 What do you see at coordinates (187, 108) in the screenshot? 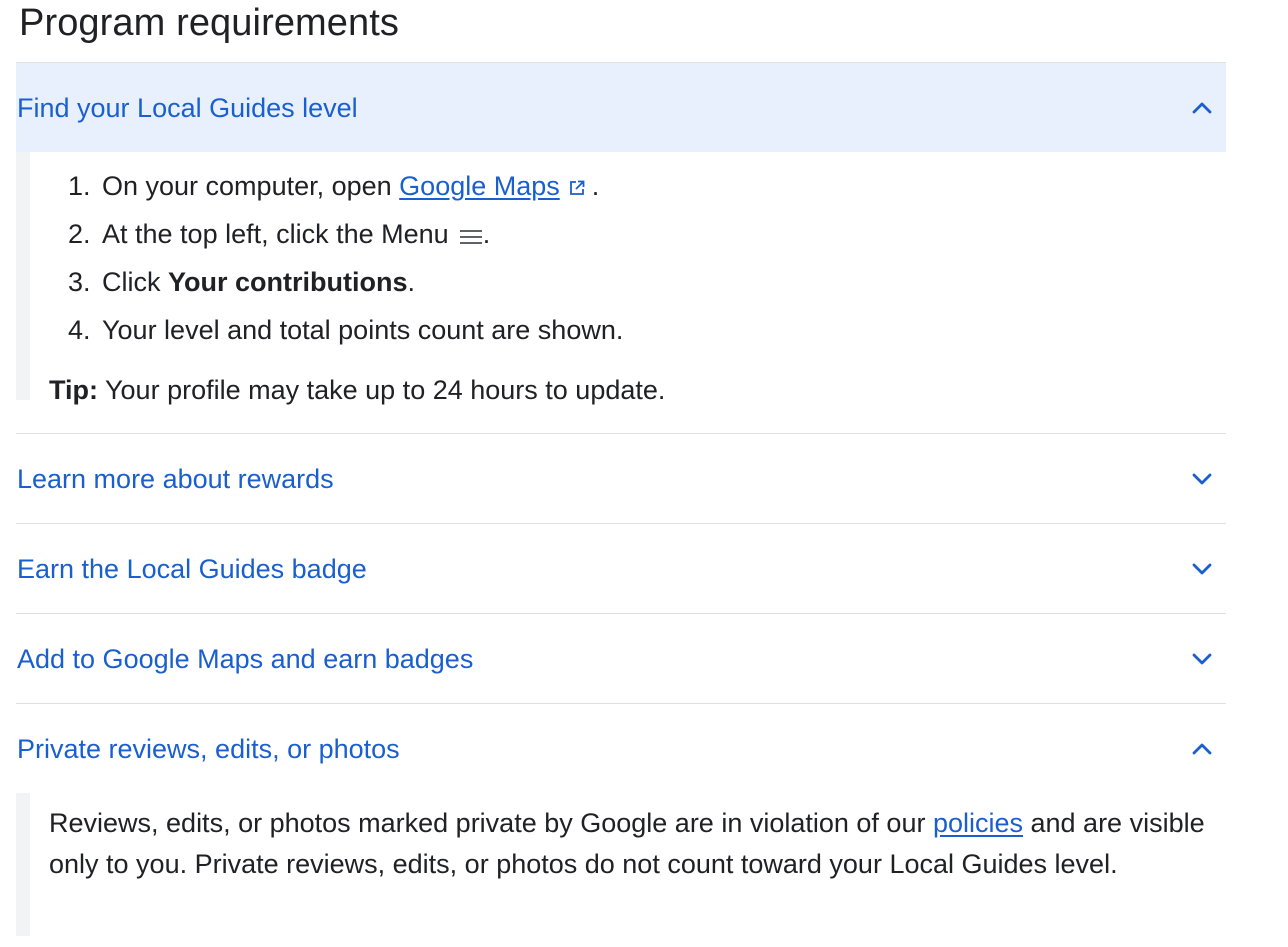
I see `accordion-title: Find your Local Guides level` at bounding box center [187, 108].